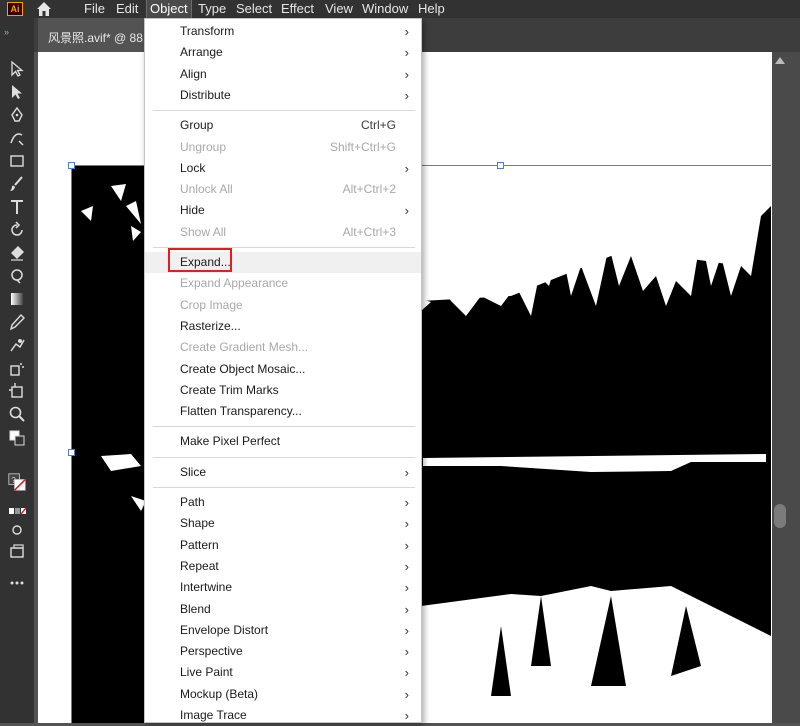  Describe the element at coordinates (17, 512) in the screenshot. I see `color-mode-icon` at that location.